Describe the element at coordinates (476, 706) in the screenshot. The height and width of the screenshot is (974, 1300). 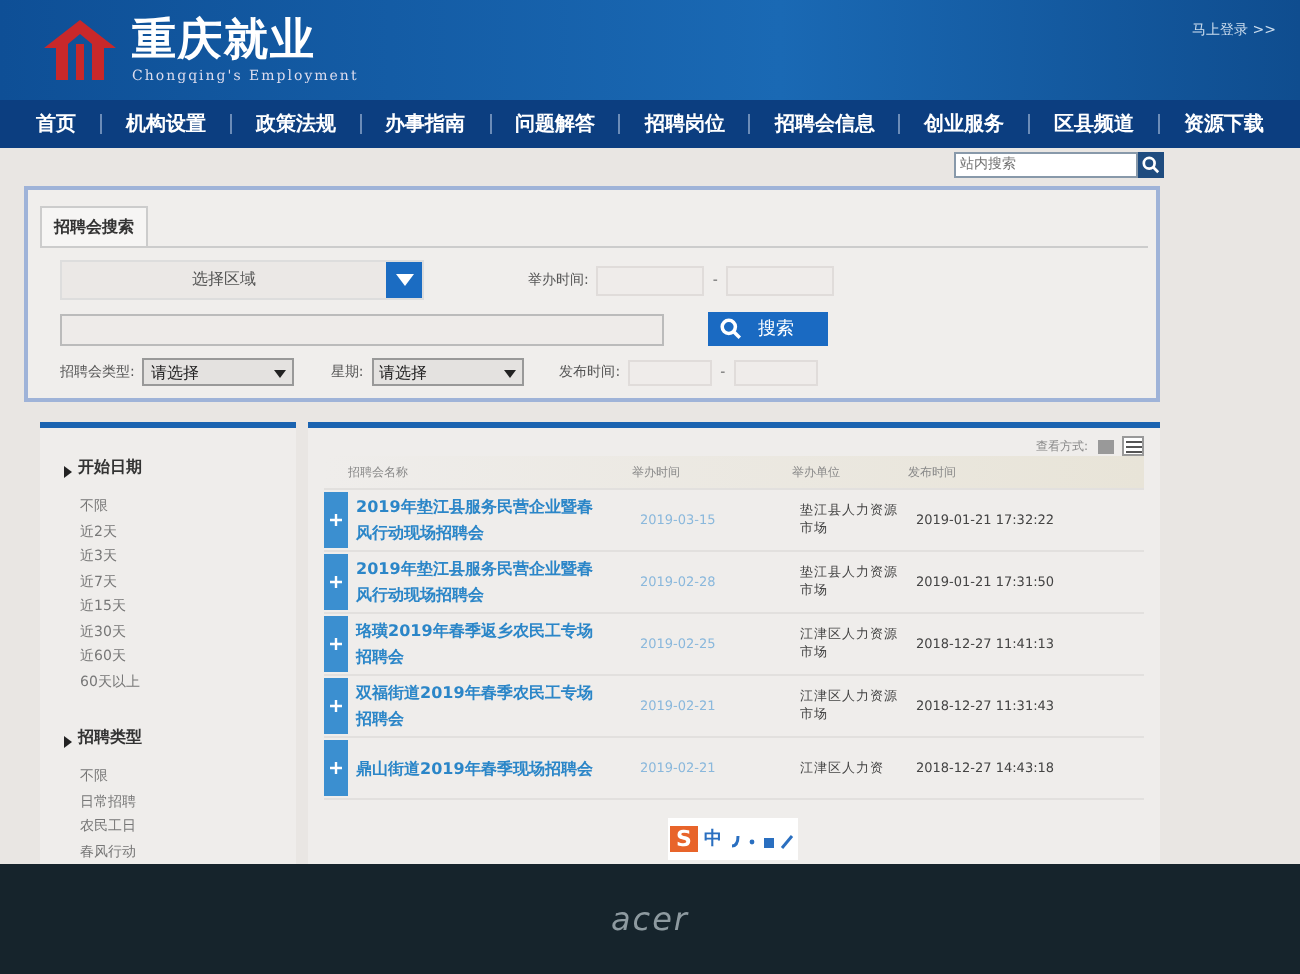
I see `fair-title-link: 双福街道2019年春季农民工专场招聘会` at that location.